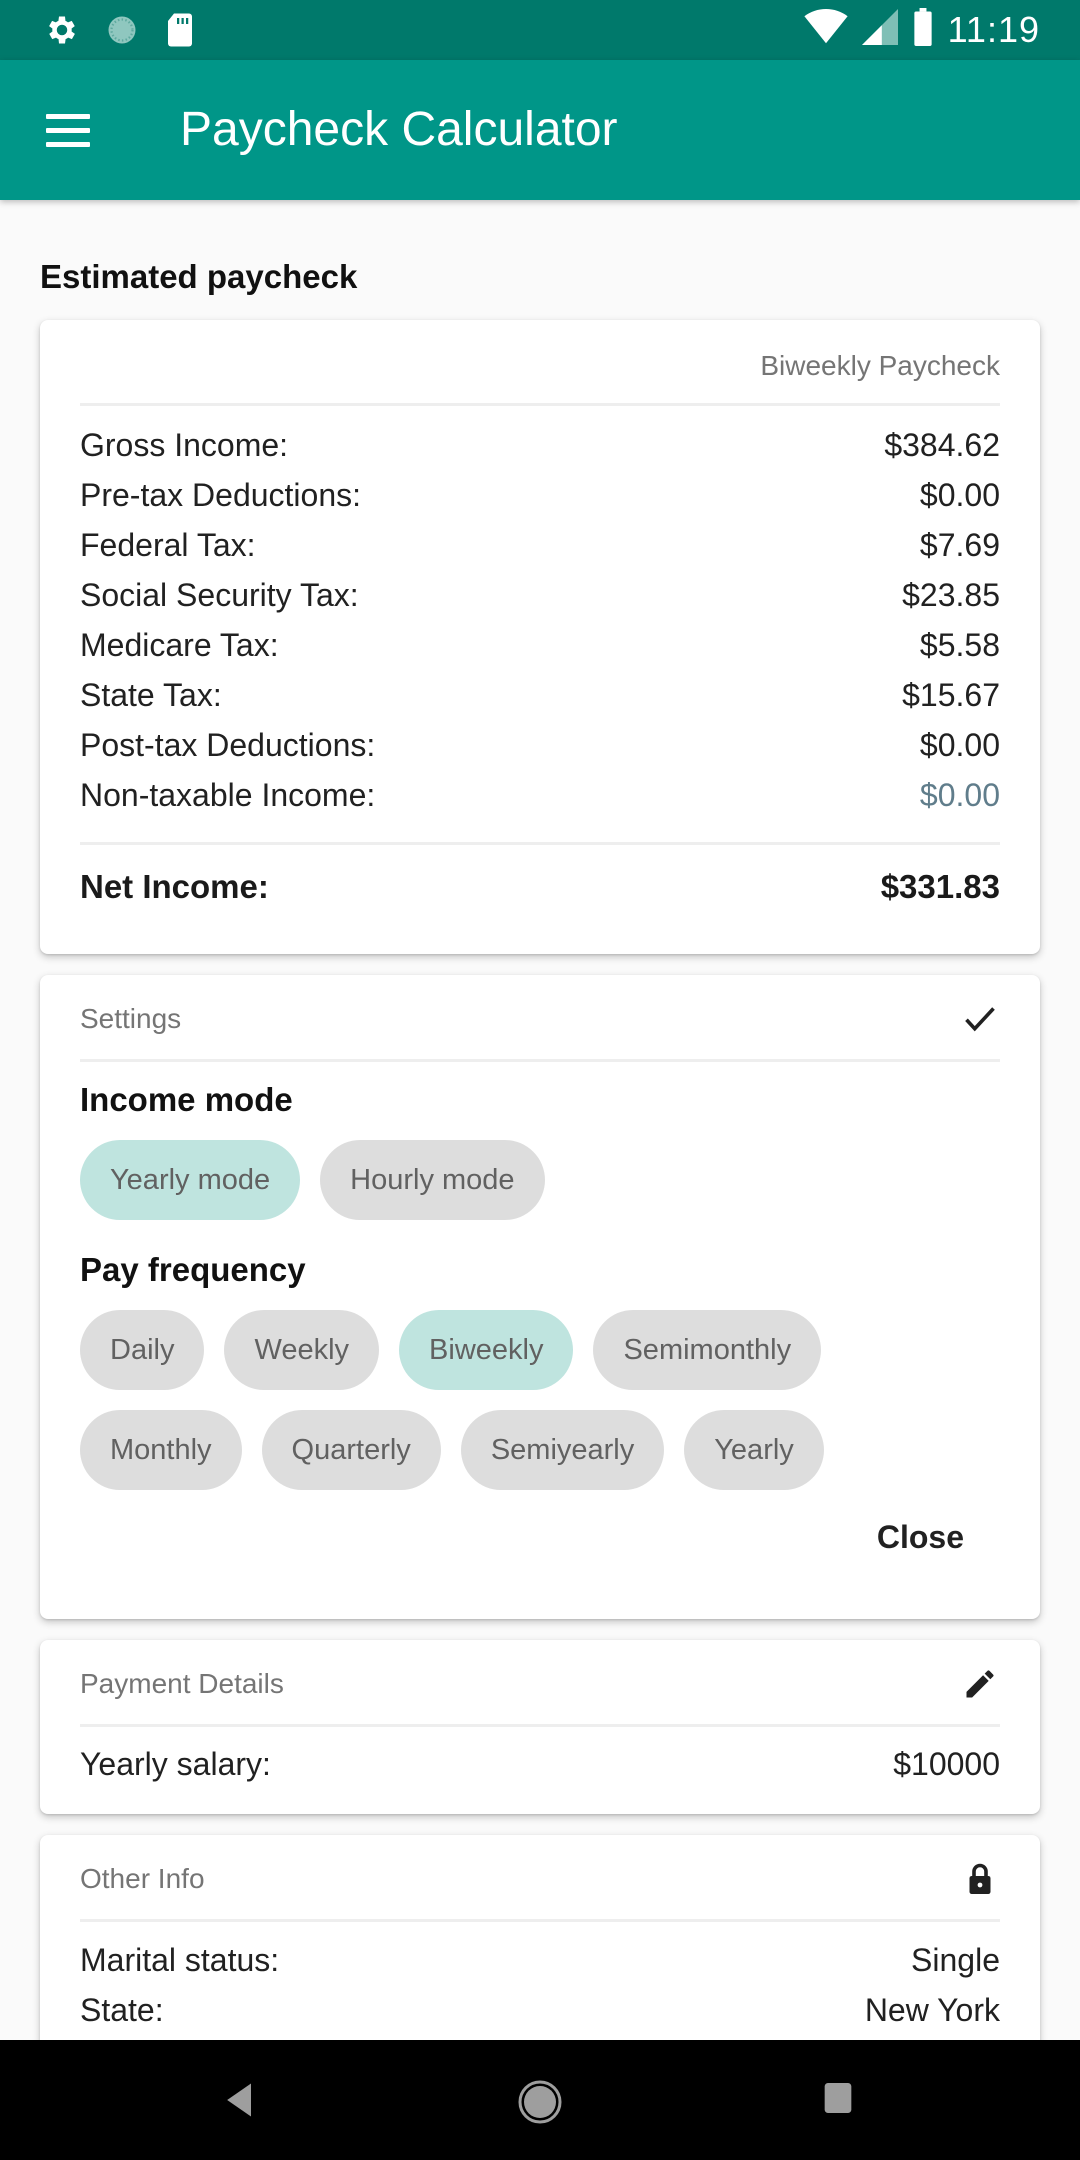 The image size is (1080, 2160). Describe the element at coordinates (880, 365) in the screenshot. I see `paycheck-period-caption: Biweekly Paycheck` at that location.